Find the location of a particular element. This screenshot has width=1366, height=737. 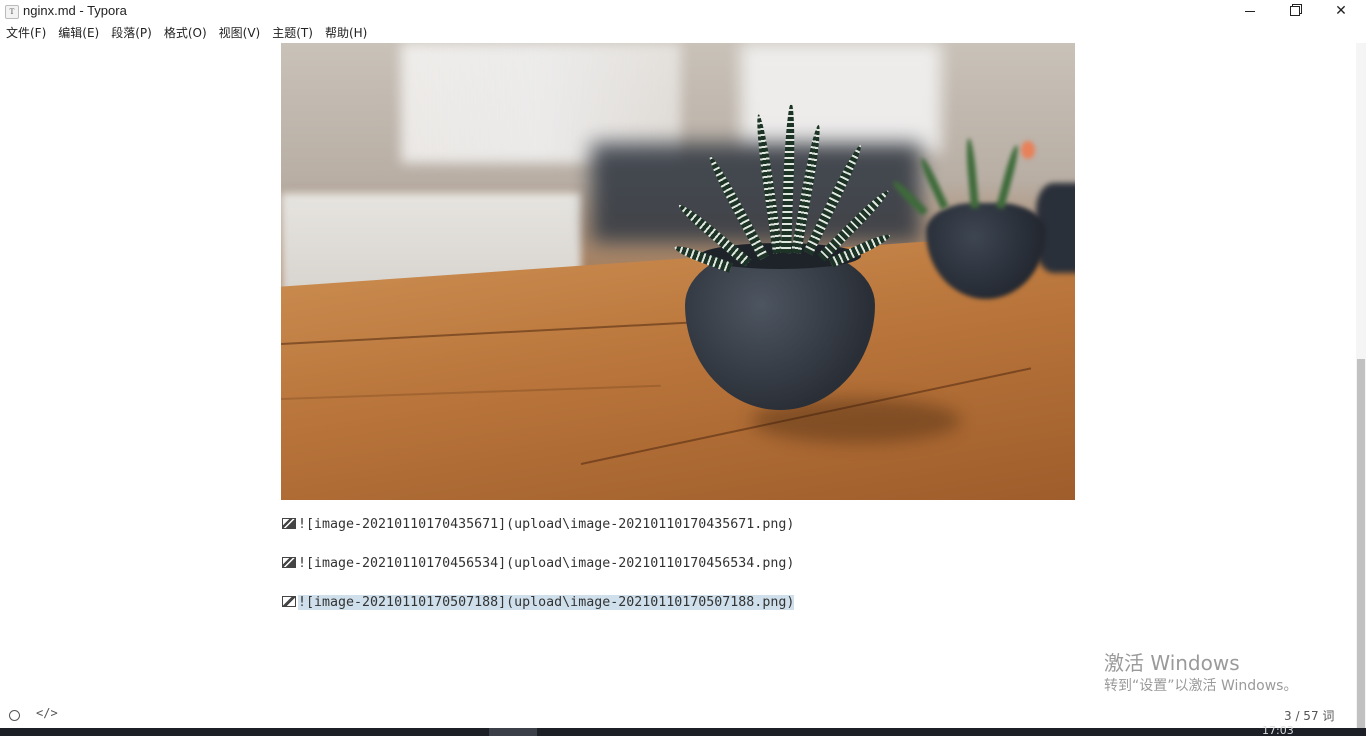

vertical-scrollbar is located at coordinates (1361, 385).